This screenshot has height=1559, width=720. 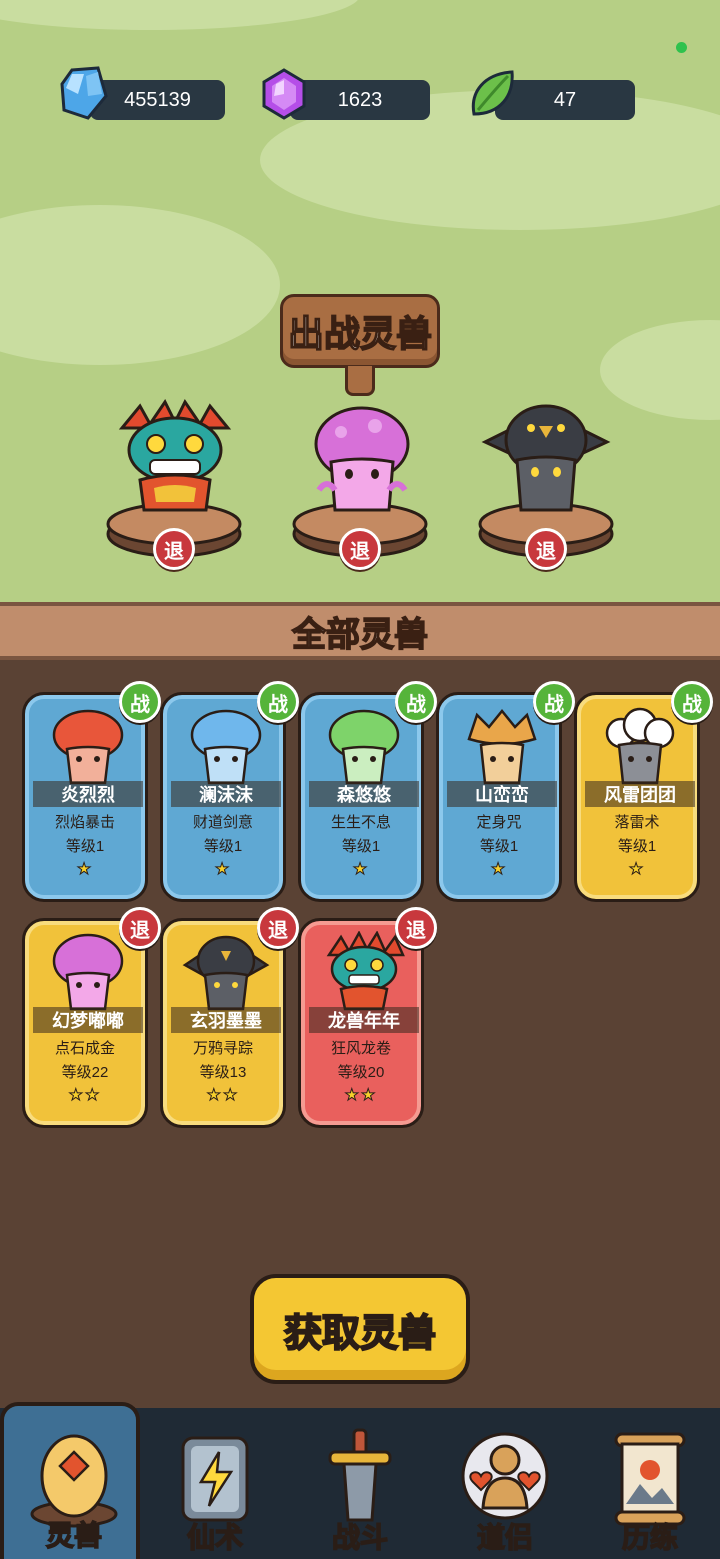 I want to click on deployed-beasts-sign: 出战灵兽, so click(x=360, y=331).